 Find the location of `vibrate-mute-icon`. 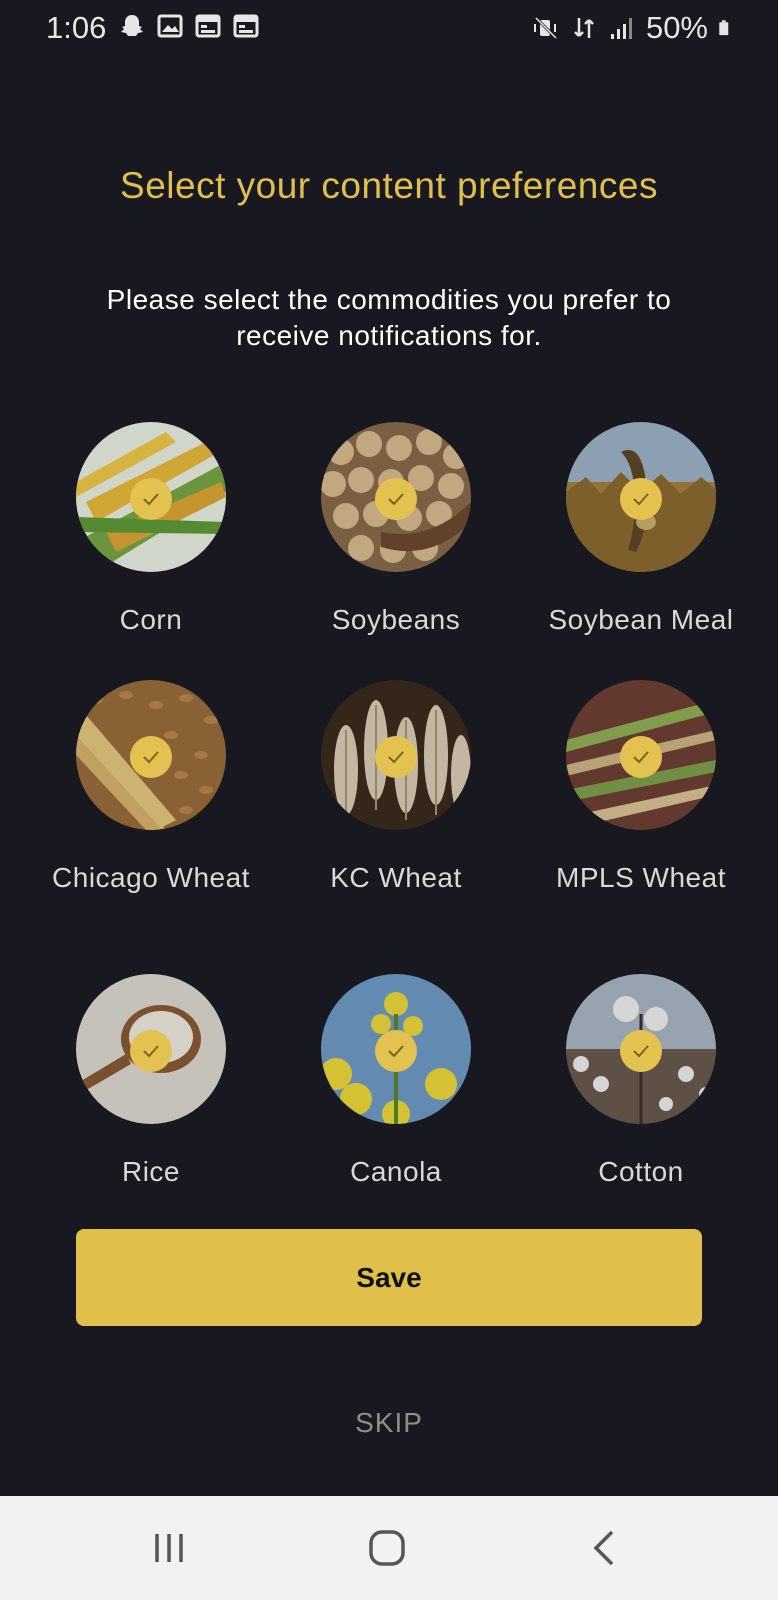

vibrate-mute-icon is located at coordinates (545, 28).